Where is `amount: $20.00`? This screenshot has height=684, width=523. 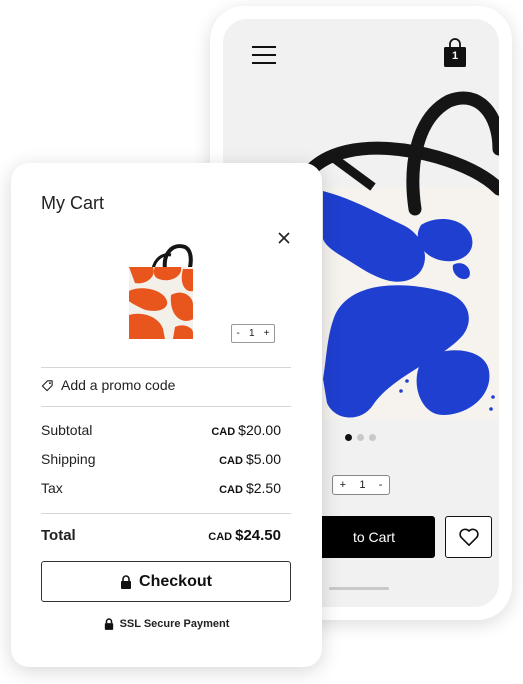 amount: $20.00 is located at coordinates (259, 430).